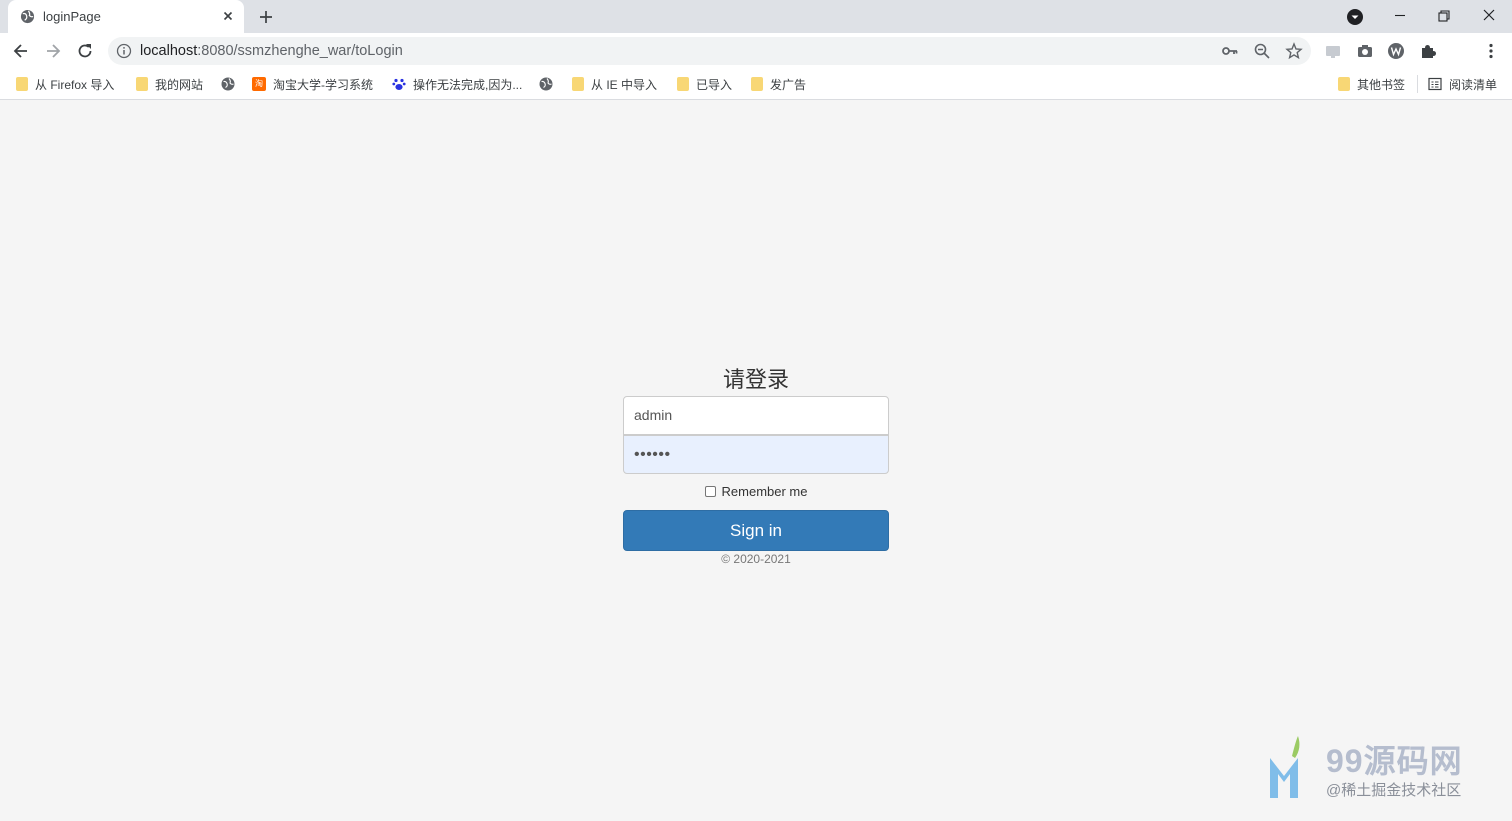  What do you see at coordinates (710, 491) in the screenshot?
I see `remember-me-checkbox` at bounding box center [710, 491].